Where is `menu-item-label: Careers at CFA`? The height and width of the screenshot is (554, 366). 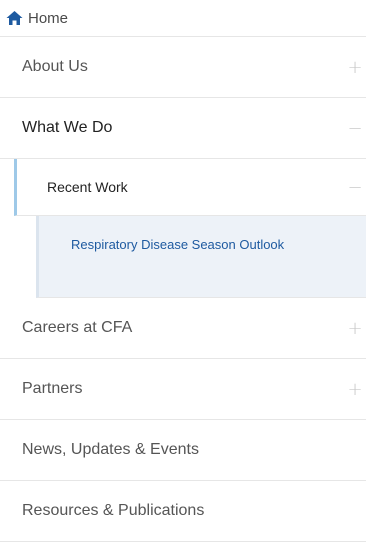 menu-item-label: Careers at CFA is located at coordinates (77, 327).